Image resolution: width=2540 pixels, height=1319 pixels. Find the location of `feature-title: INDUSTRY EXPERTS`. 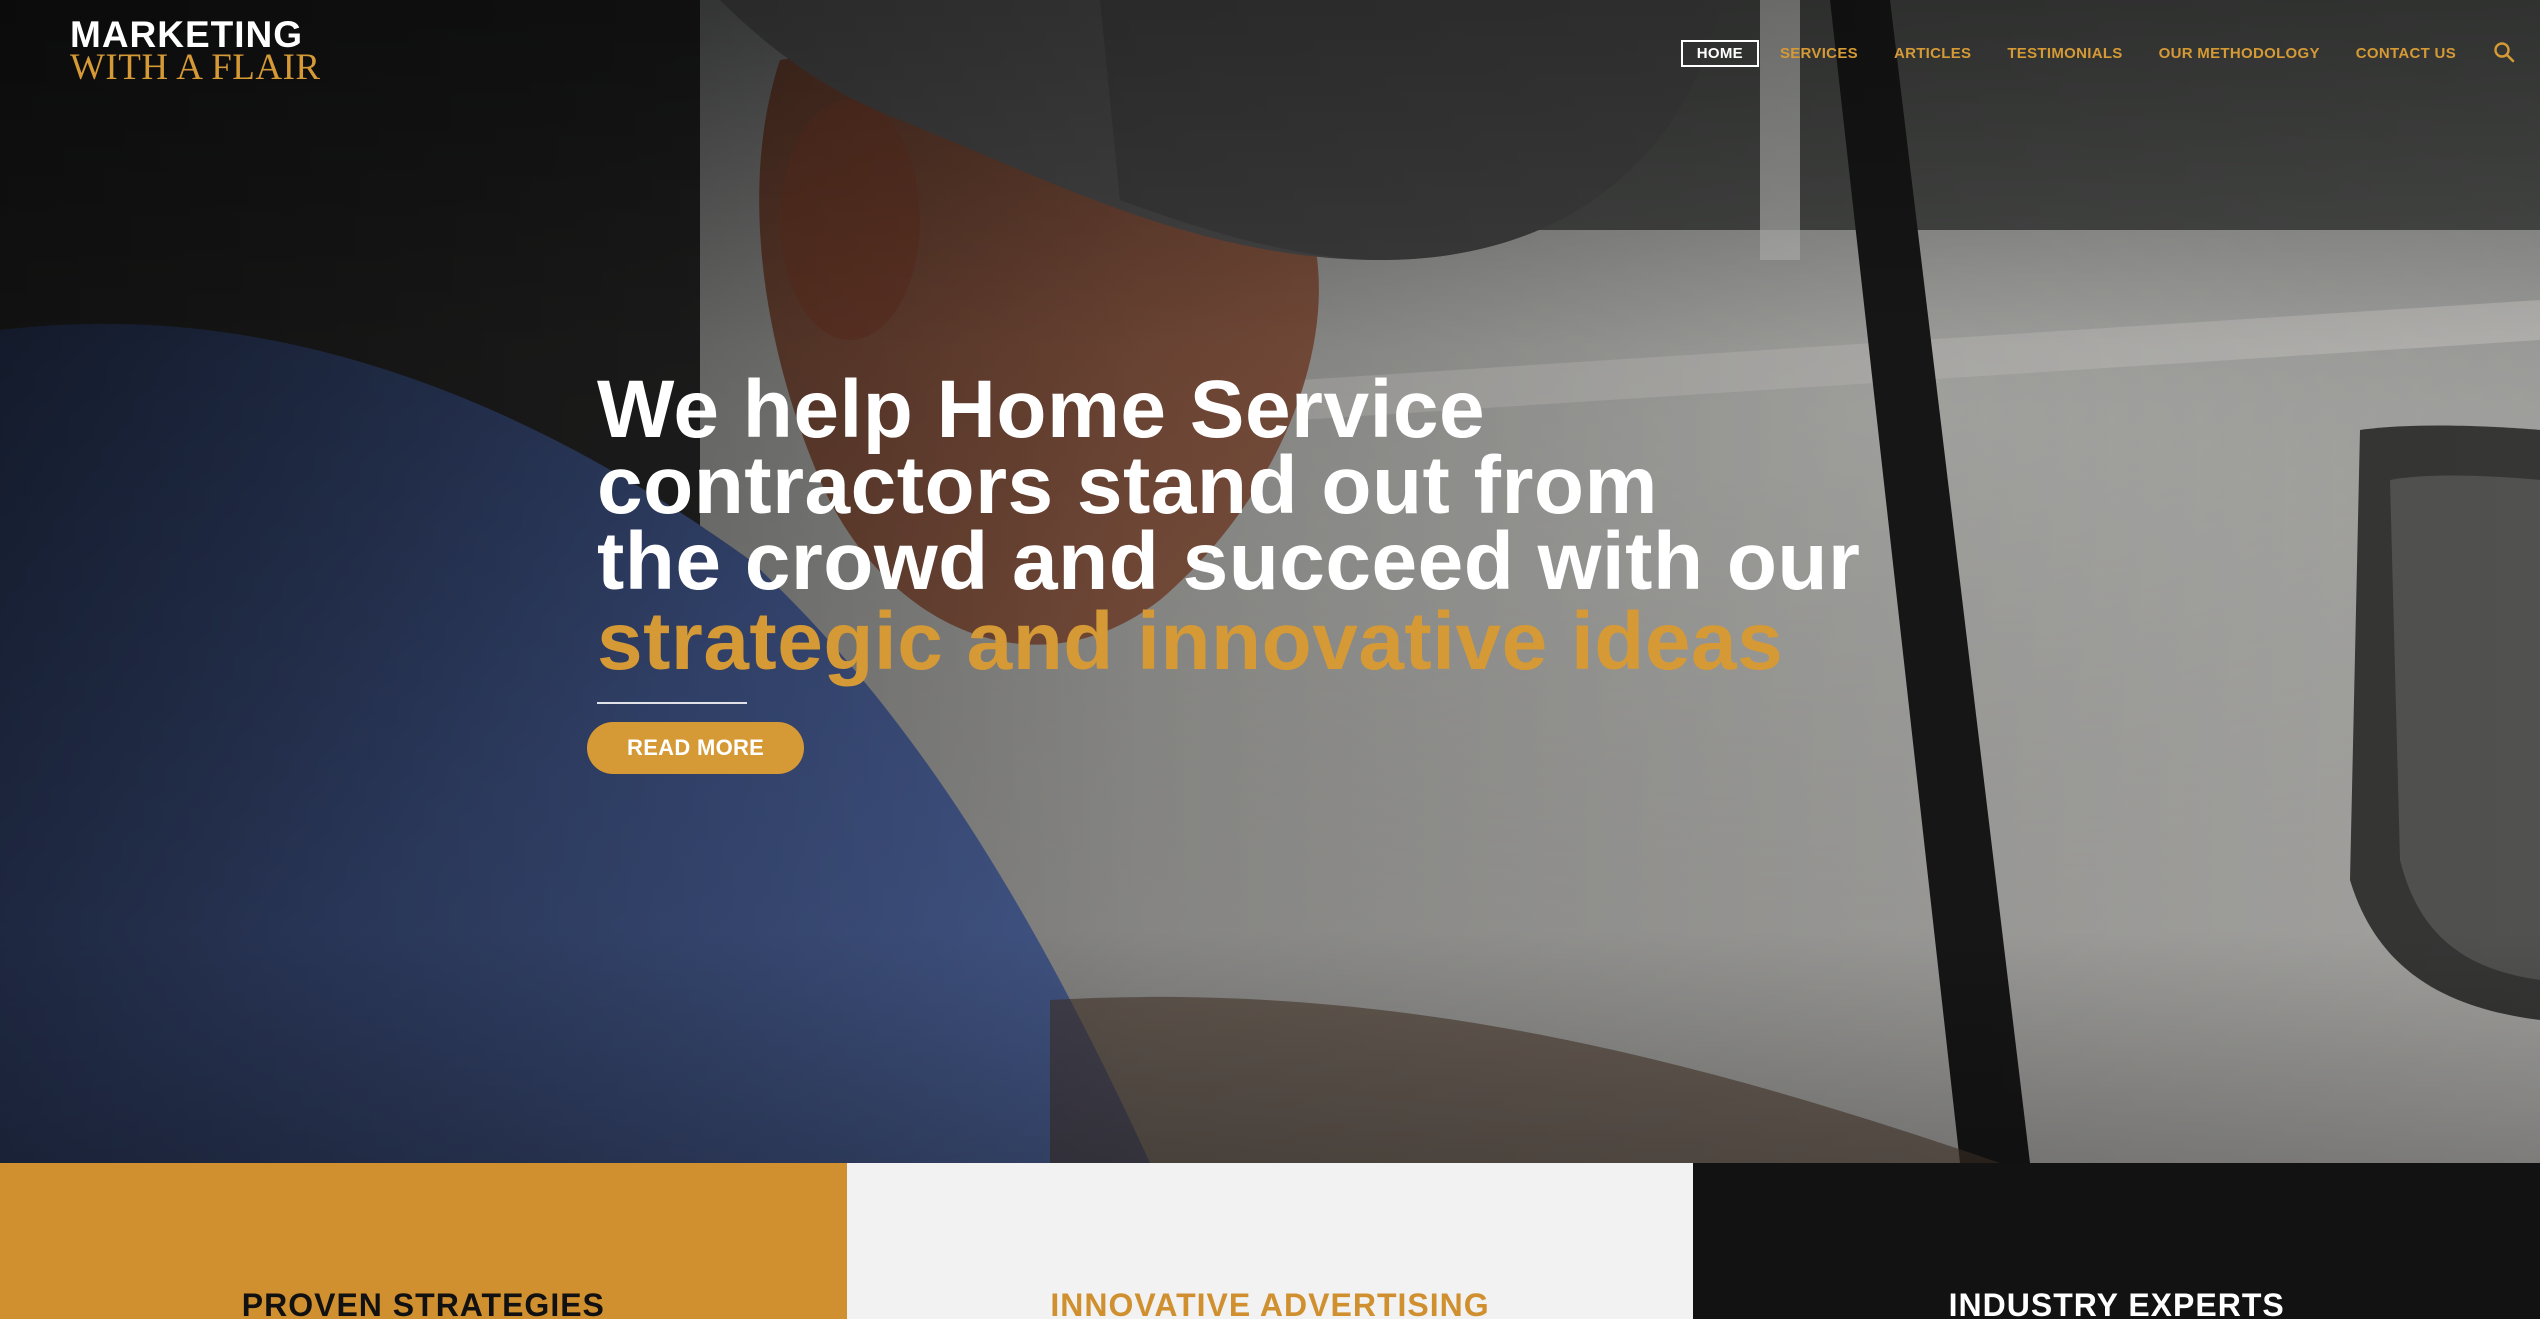

feature-title: INDUSTRY EXPERTS is located at coordinates (2116, 1303).